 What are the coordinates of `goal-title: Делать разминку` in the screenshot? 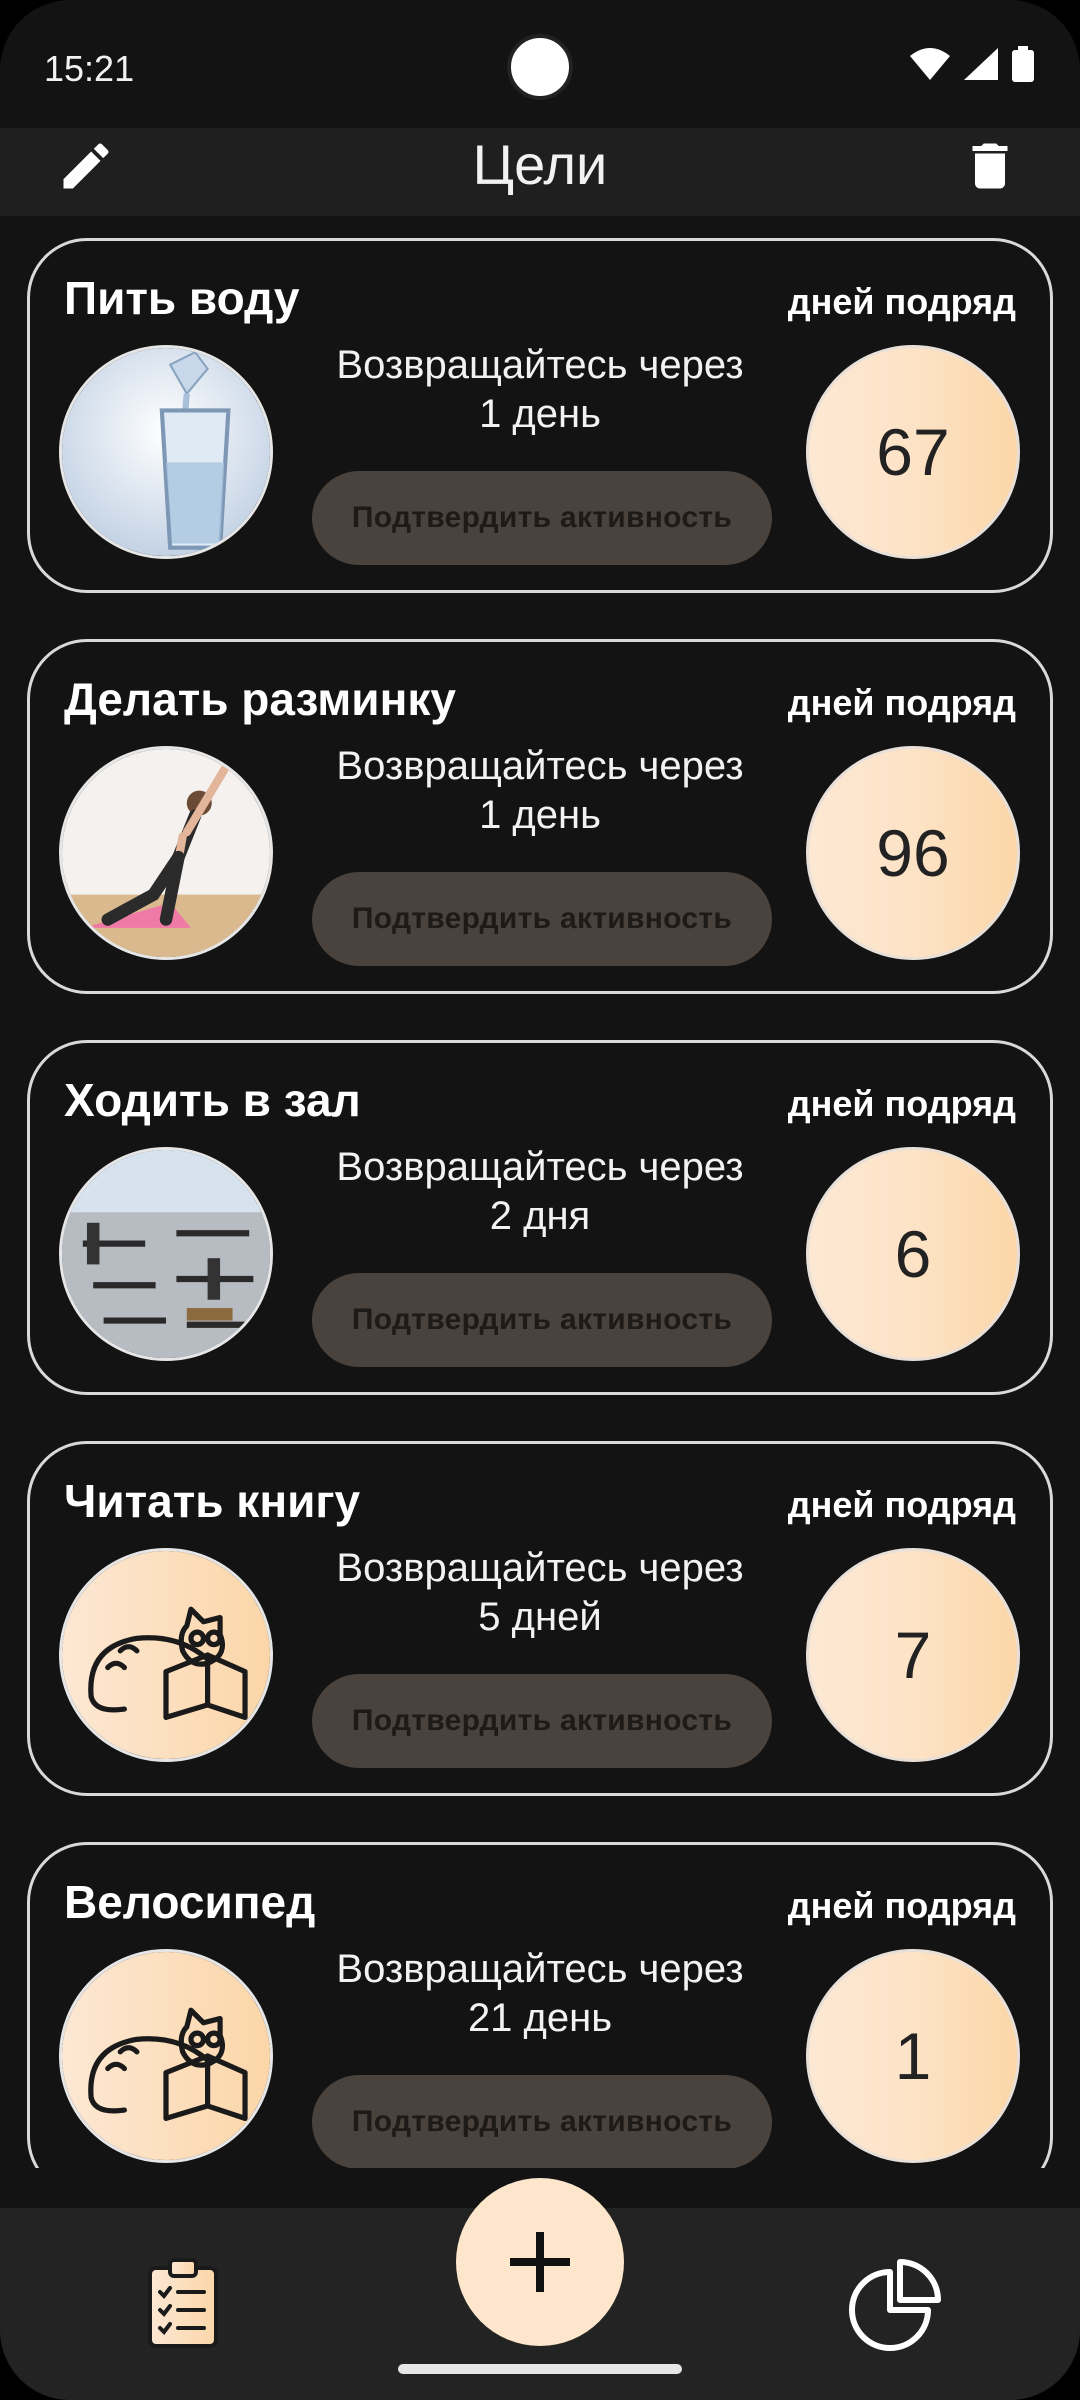 It's located at (260, 699).